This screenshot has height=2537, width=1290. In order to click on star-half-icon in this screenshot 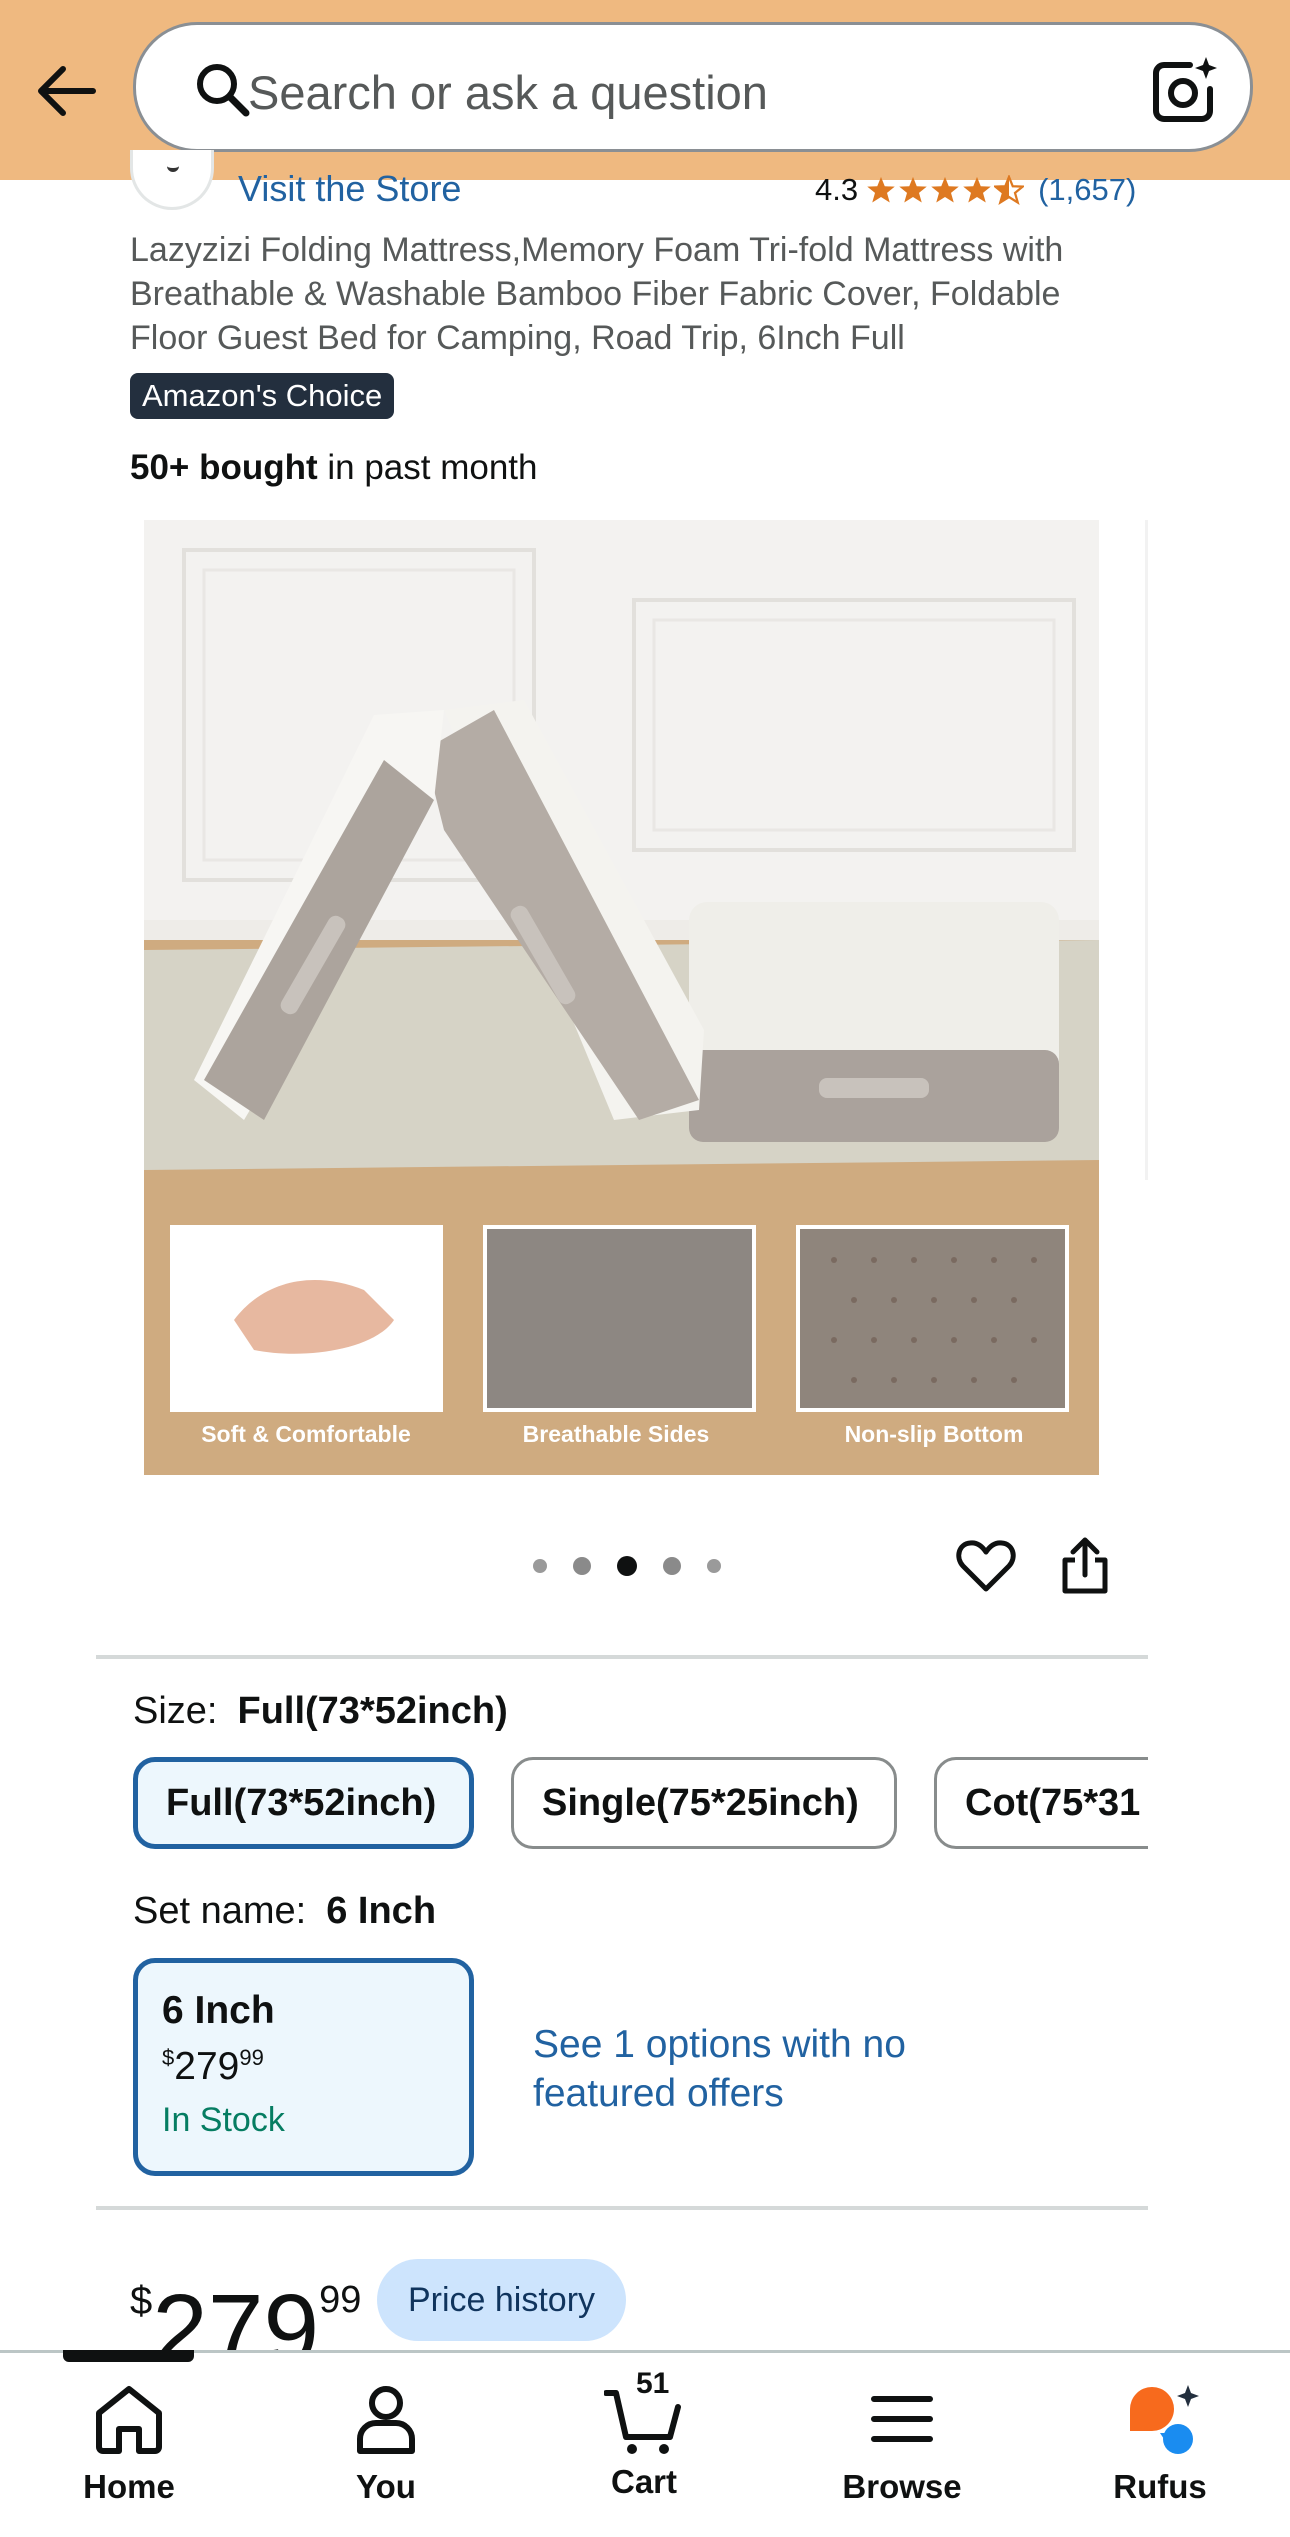, I will do `click(1009, 190)`.